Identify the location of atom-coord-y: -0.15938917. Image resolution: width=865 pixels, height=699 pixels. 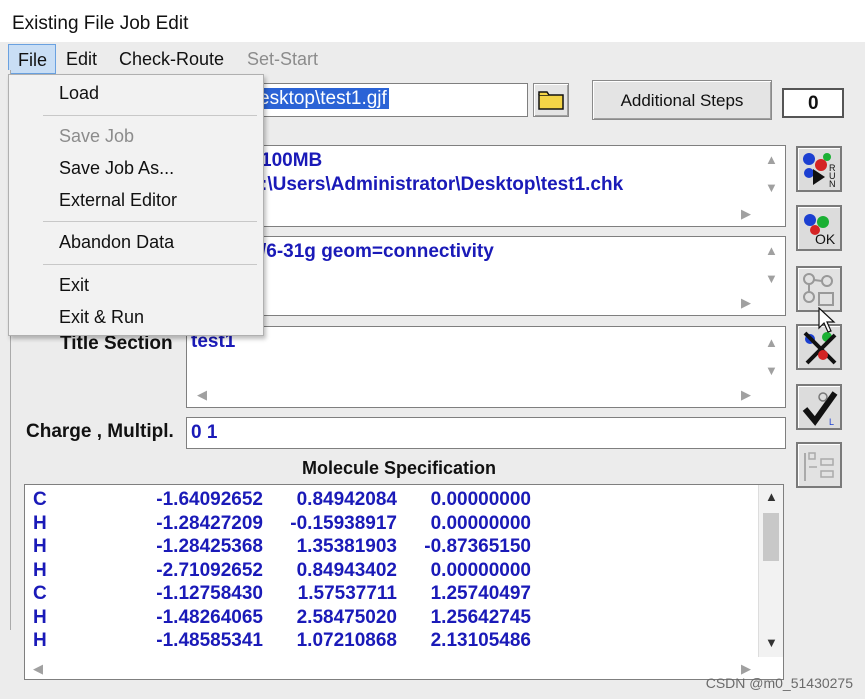
(343, 523).